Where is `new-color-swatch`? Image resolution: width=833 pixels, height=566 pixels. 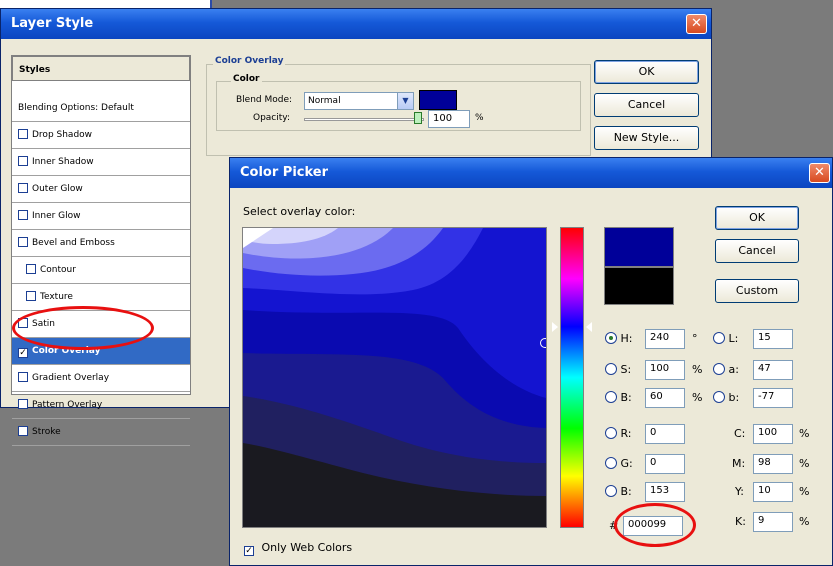
new-color-swatch is located at coordinates (639, 247).